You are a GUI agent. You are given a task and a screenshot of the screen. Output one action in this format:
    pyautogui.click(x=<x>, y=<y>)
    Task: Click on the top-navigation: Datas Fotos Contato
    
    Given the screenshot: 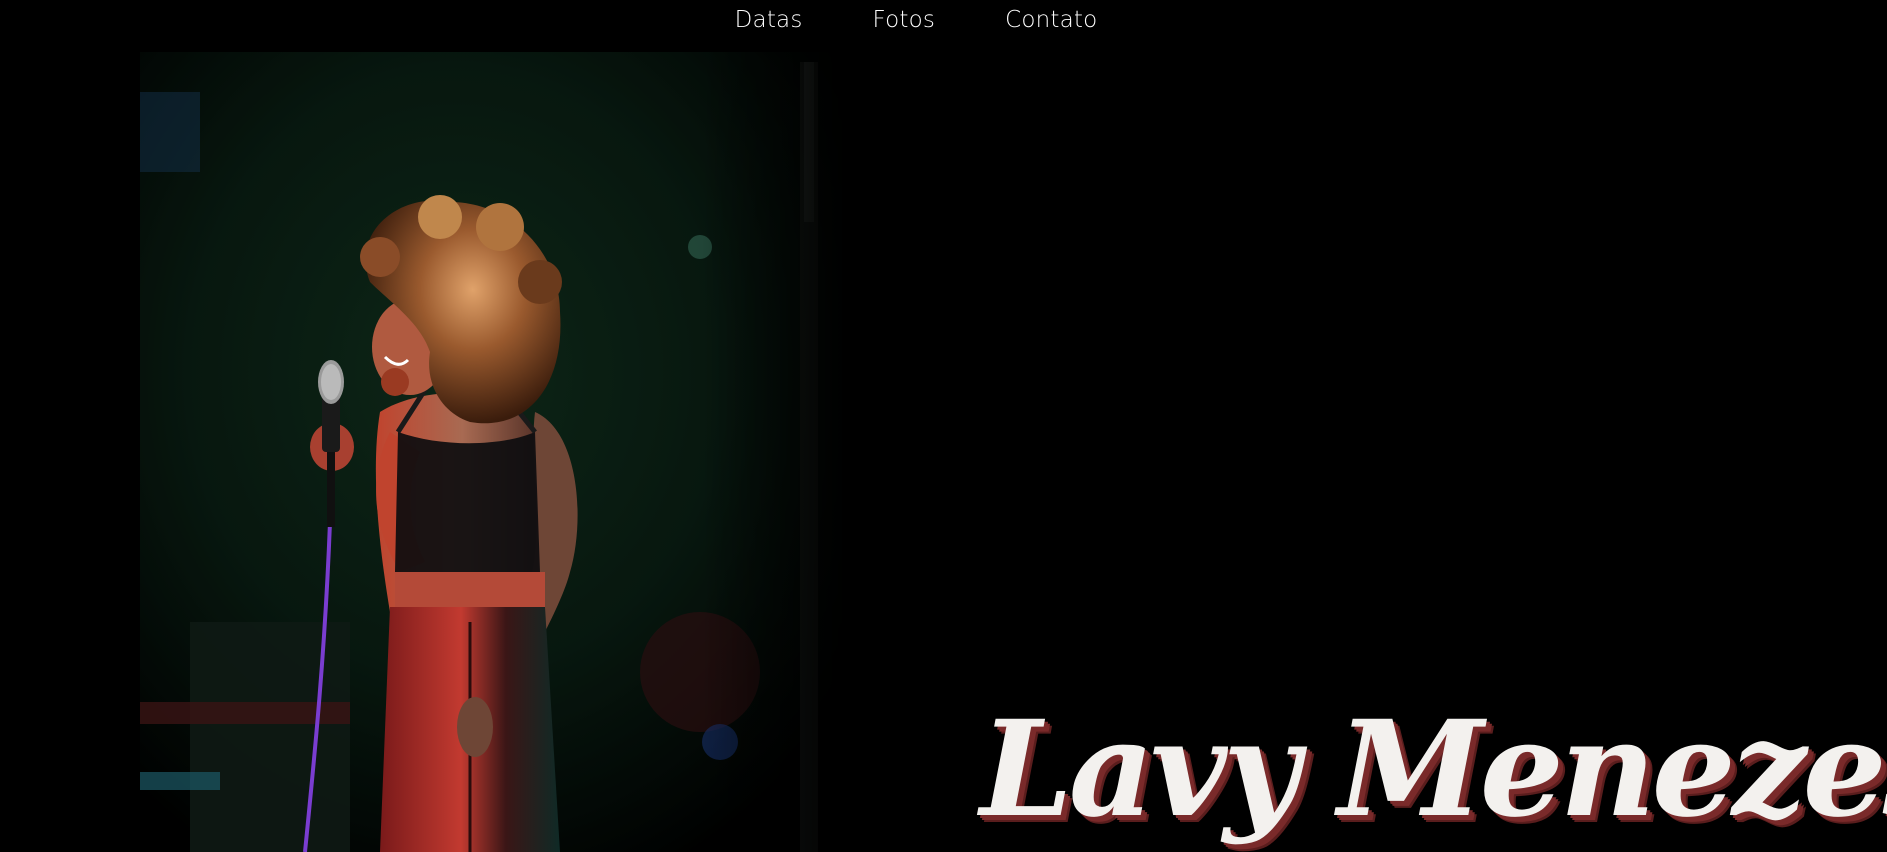 What is the action you would take?
    pyautogui.click(x=943, y=20)
    